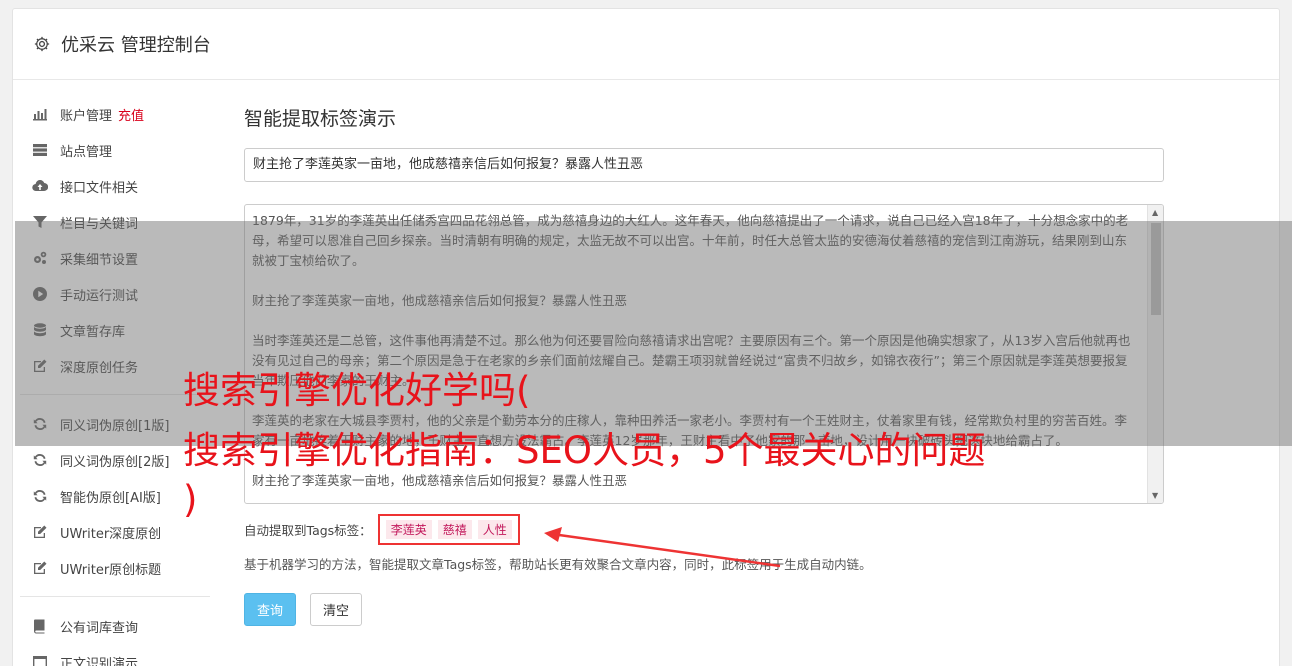 Image resolution: width=1292 pixels, height=666 pixels. What do you see at coordinates (704, 609) in the screenshot?
I see `button-row: 查询 清空` at bounding box center [704, 609].